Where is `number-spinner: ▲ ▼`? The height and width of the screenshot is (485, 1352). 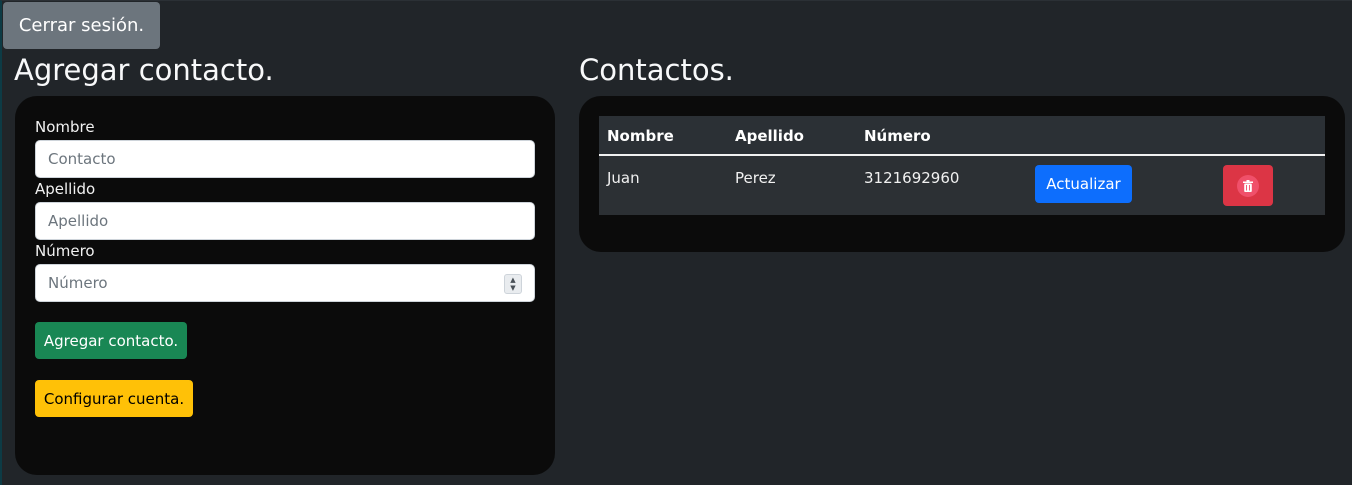
number-spinner: ▲ ▼ is located at coordinates (513, 284).